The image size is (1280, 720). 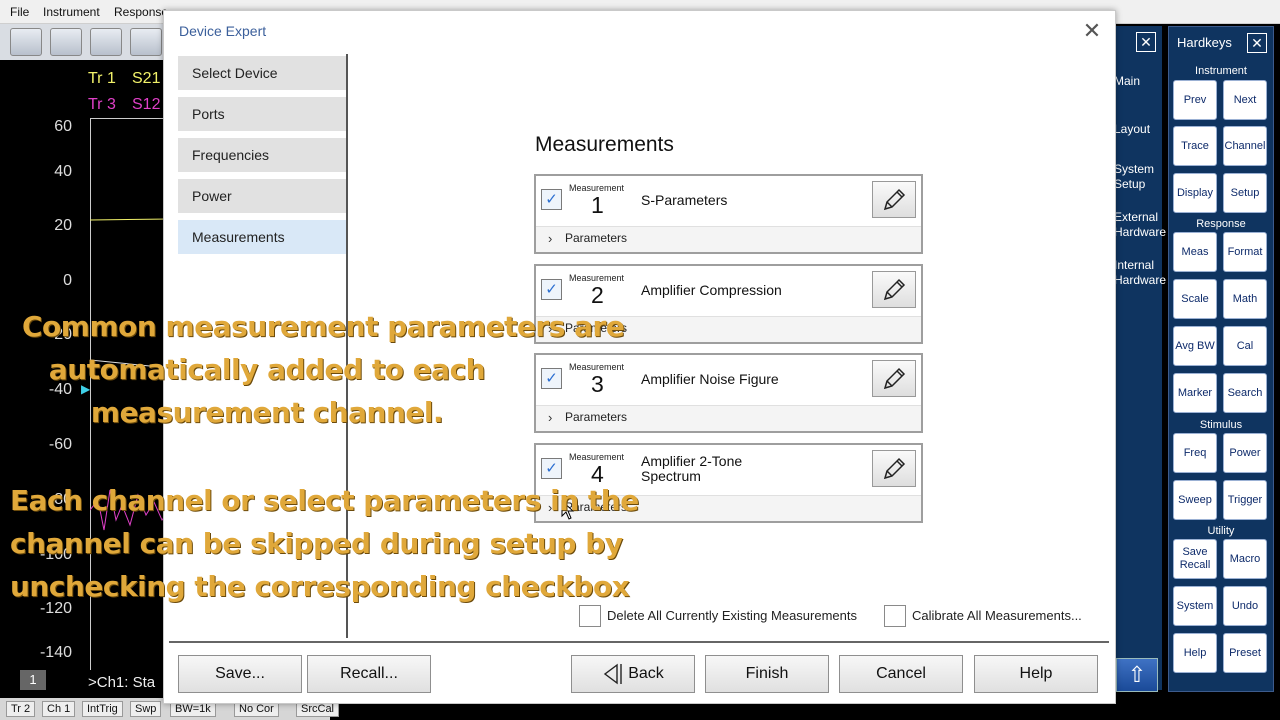 I want to click on softkey-external-hardware: External Hardware, so click(x=1140, y=225).